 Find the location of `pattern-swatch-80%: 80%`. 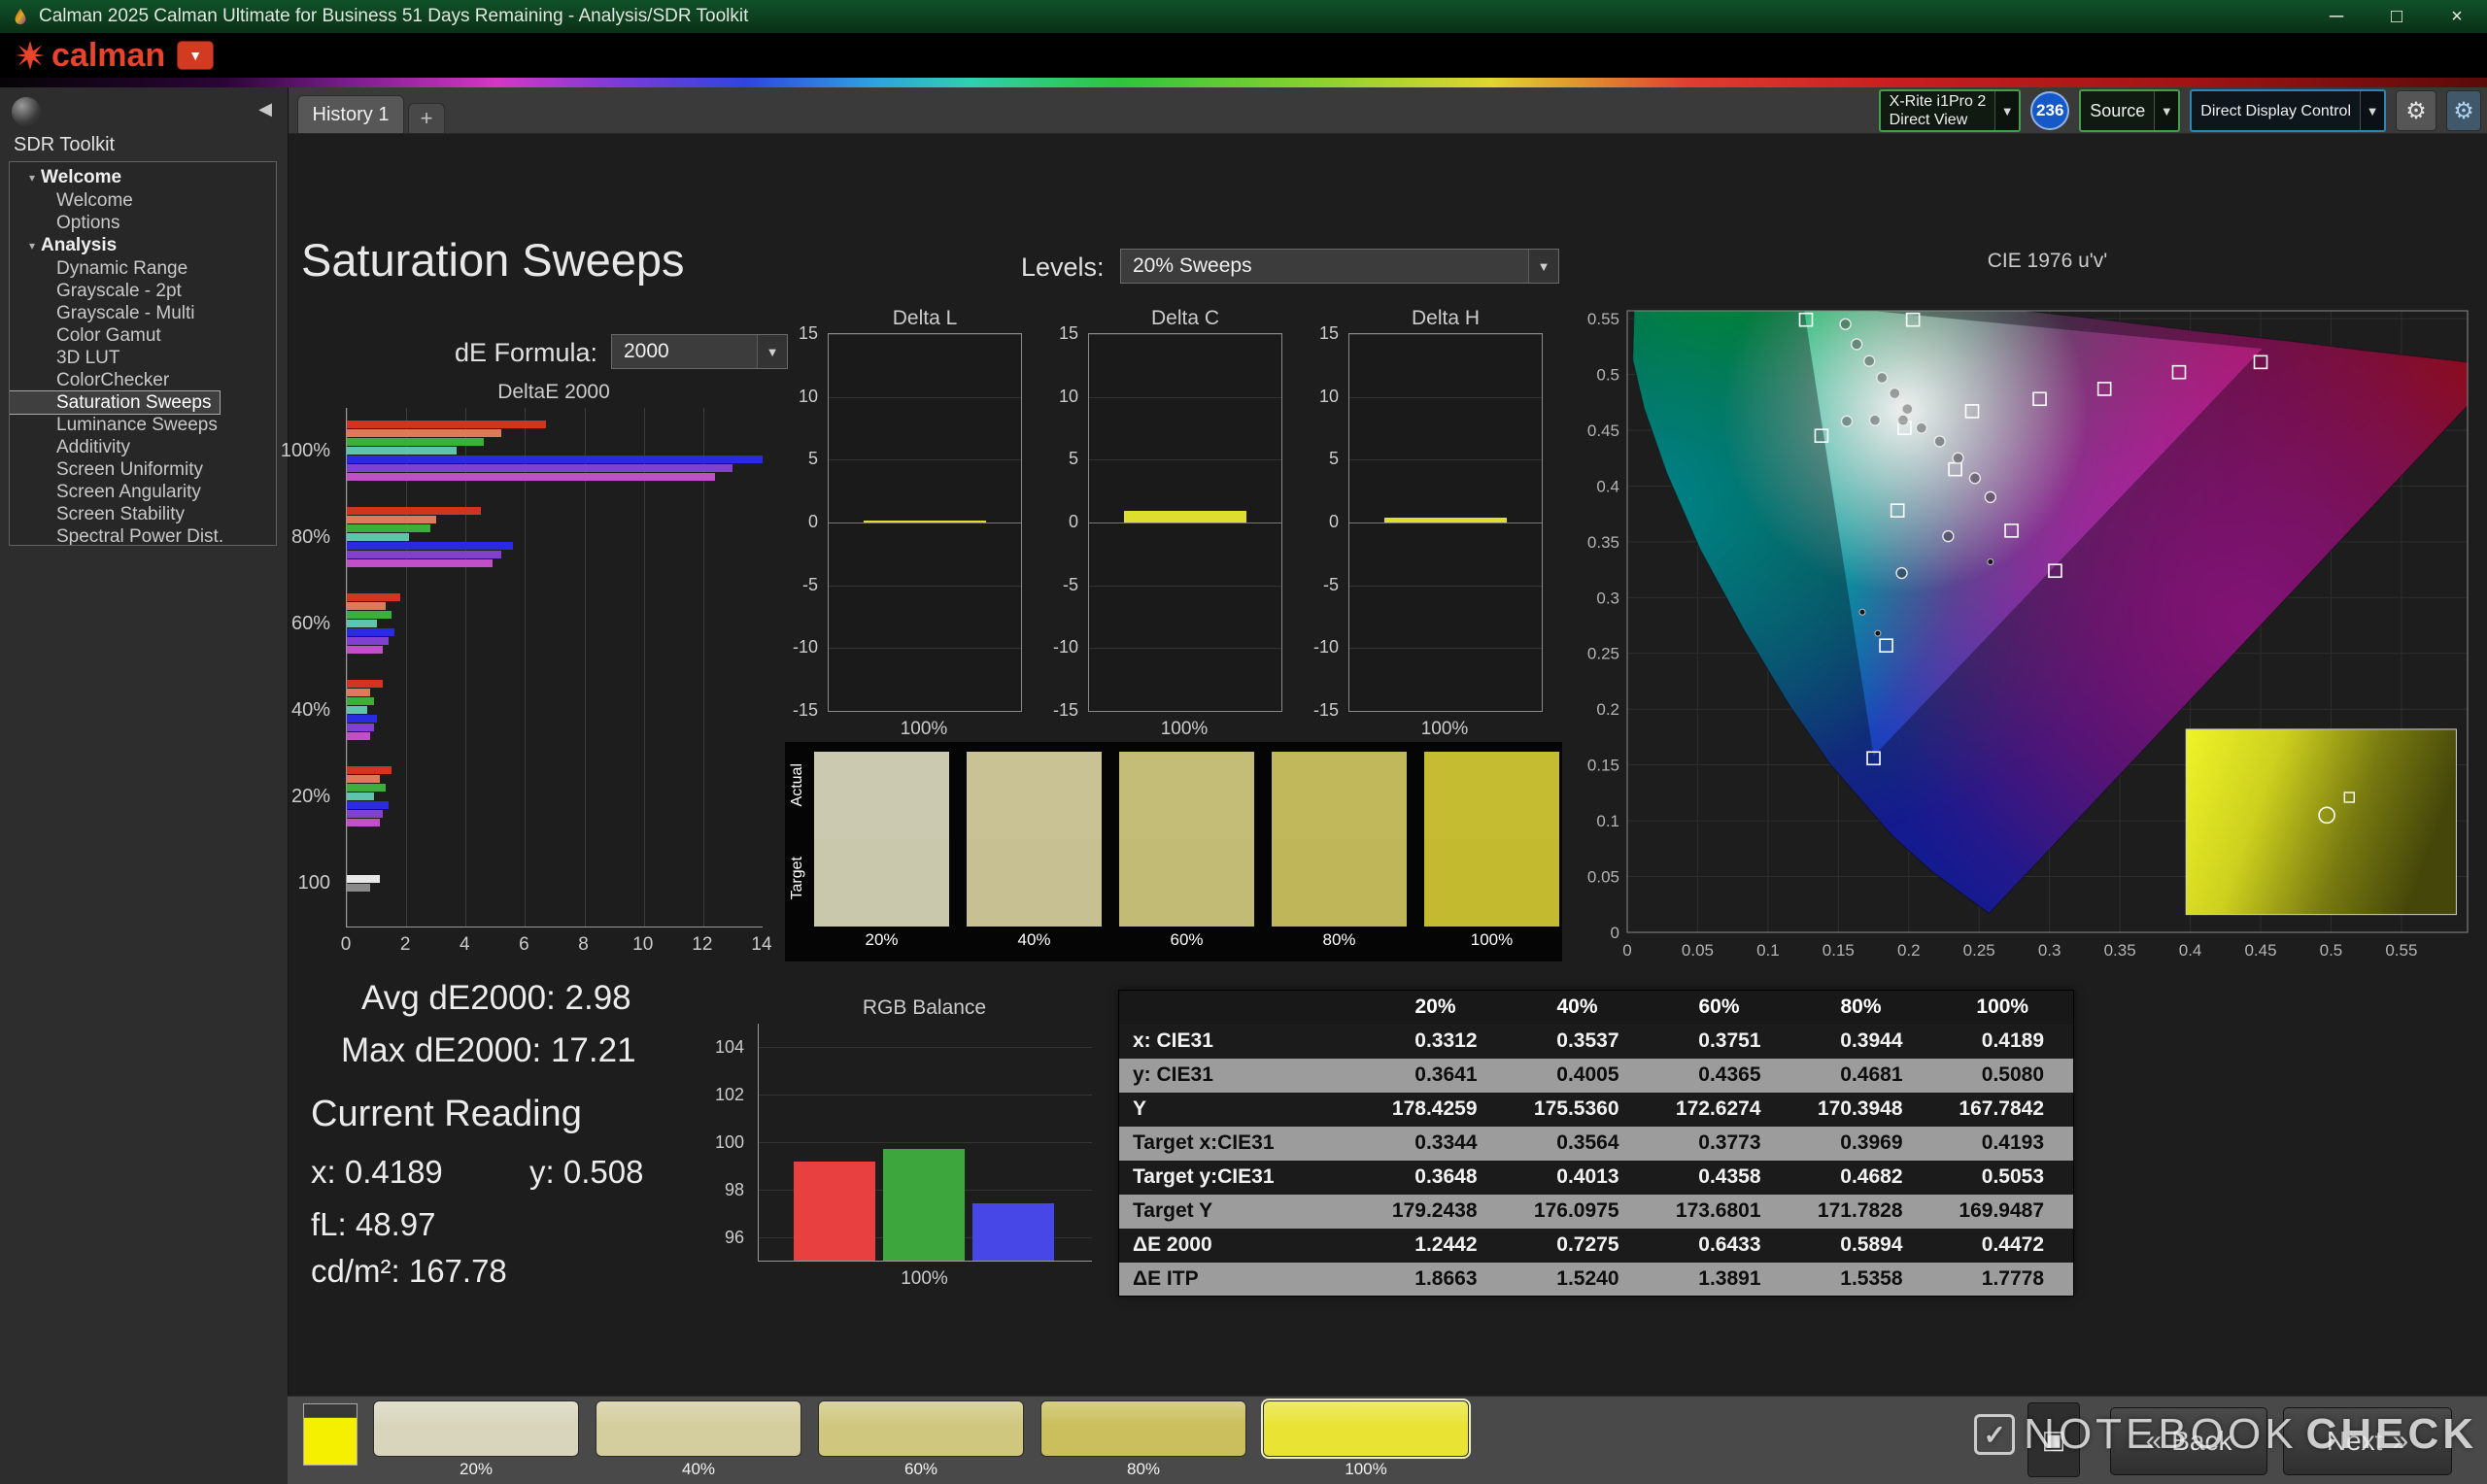

pattern-swatch-80%: 80% is located at coordinates (1143, 1439).